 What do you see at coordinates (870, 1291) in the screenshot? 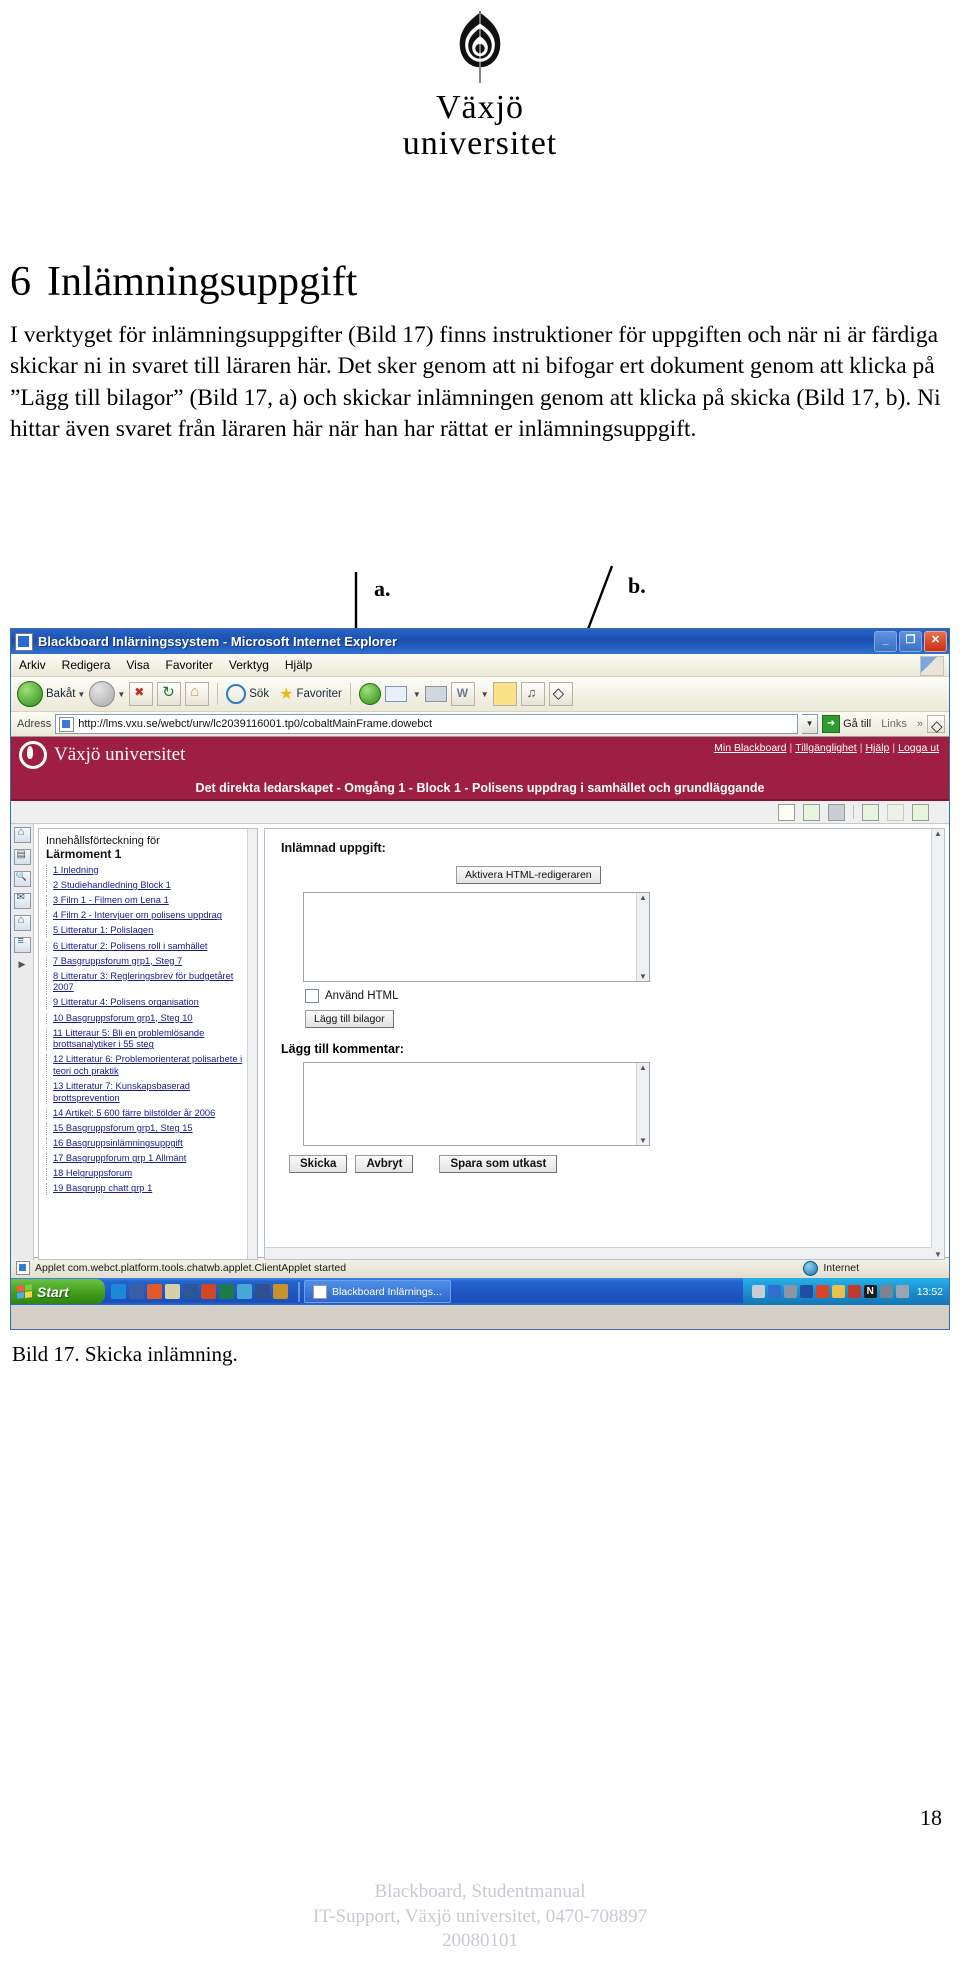
I see `tray-norton-icon: N` at bounding box center [870, 1291].